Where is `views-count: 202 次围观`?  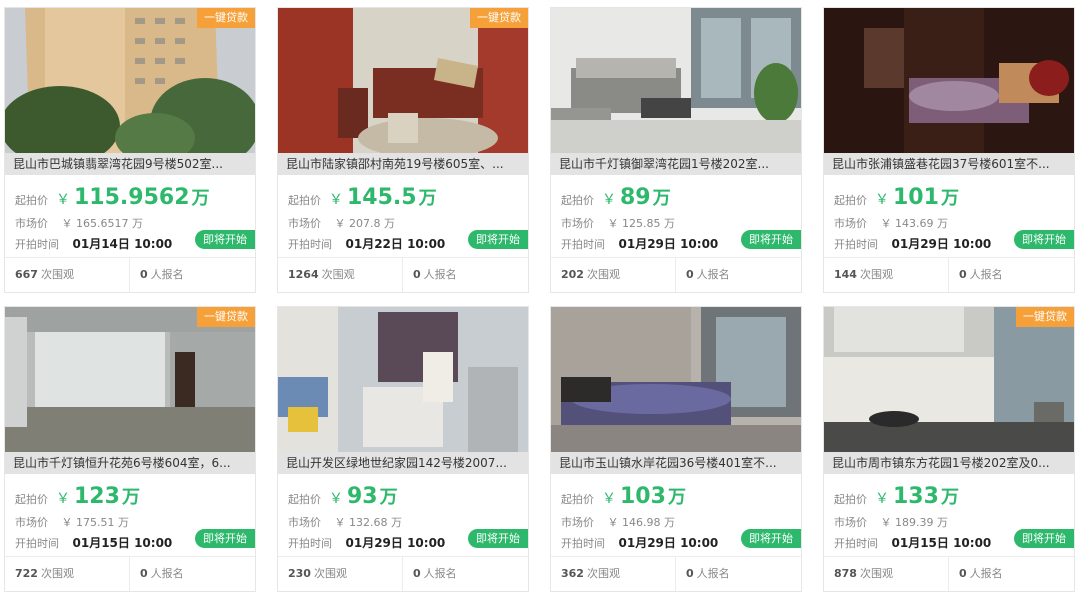 views-count: 202 次围观 is located at coordinates (613, 275).